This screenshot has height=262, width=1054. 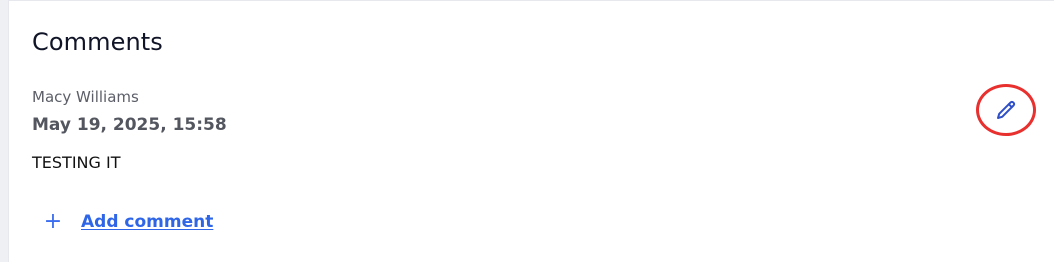 I want to click on add-comment-button: + Add comment, so click(x=128, y=222).